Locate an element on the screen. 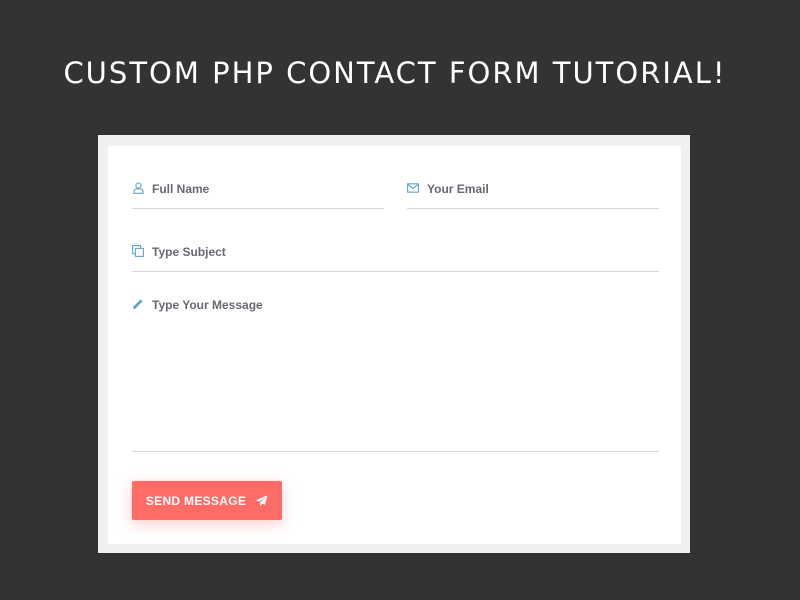  full-name-placeholder: Full Name is located at coordinates (181, 189).